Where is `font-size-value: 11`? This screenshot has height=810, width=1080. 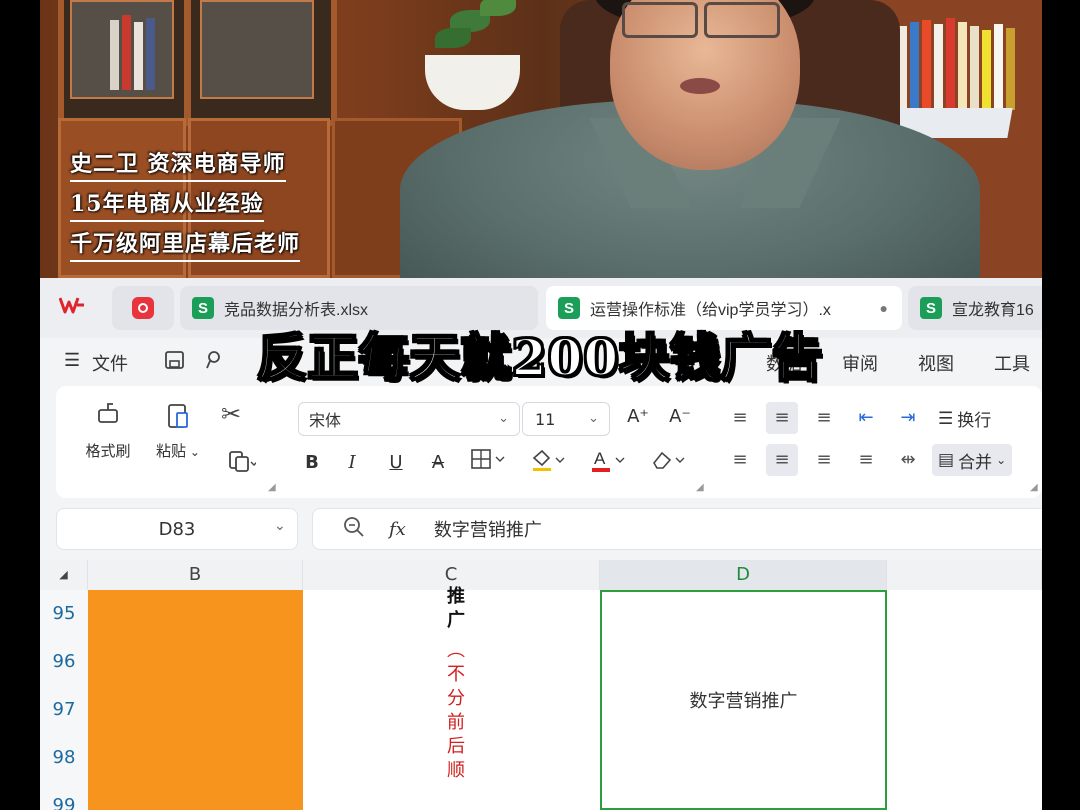
font-size-value: 11 is located at coordinates (545, 419).